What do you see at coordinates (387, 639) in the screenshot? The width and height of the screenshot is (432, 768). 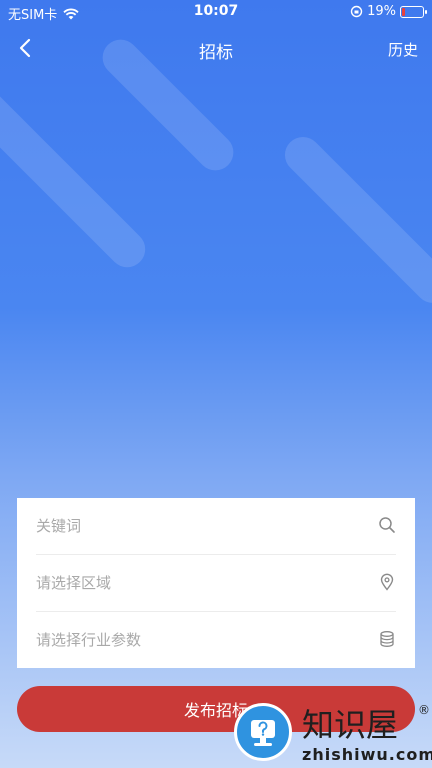 I see `database-icon` at bounding box center [387, 639].